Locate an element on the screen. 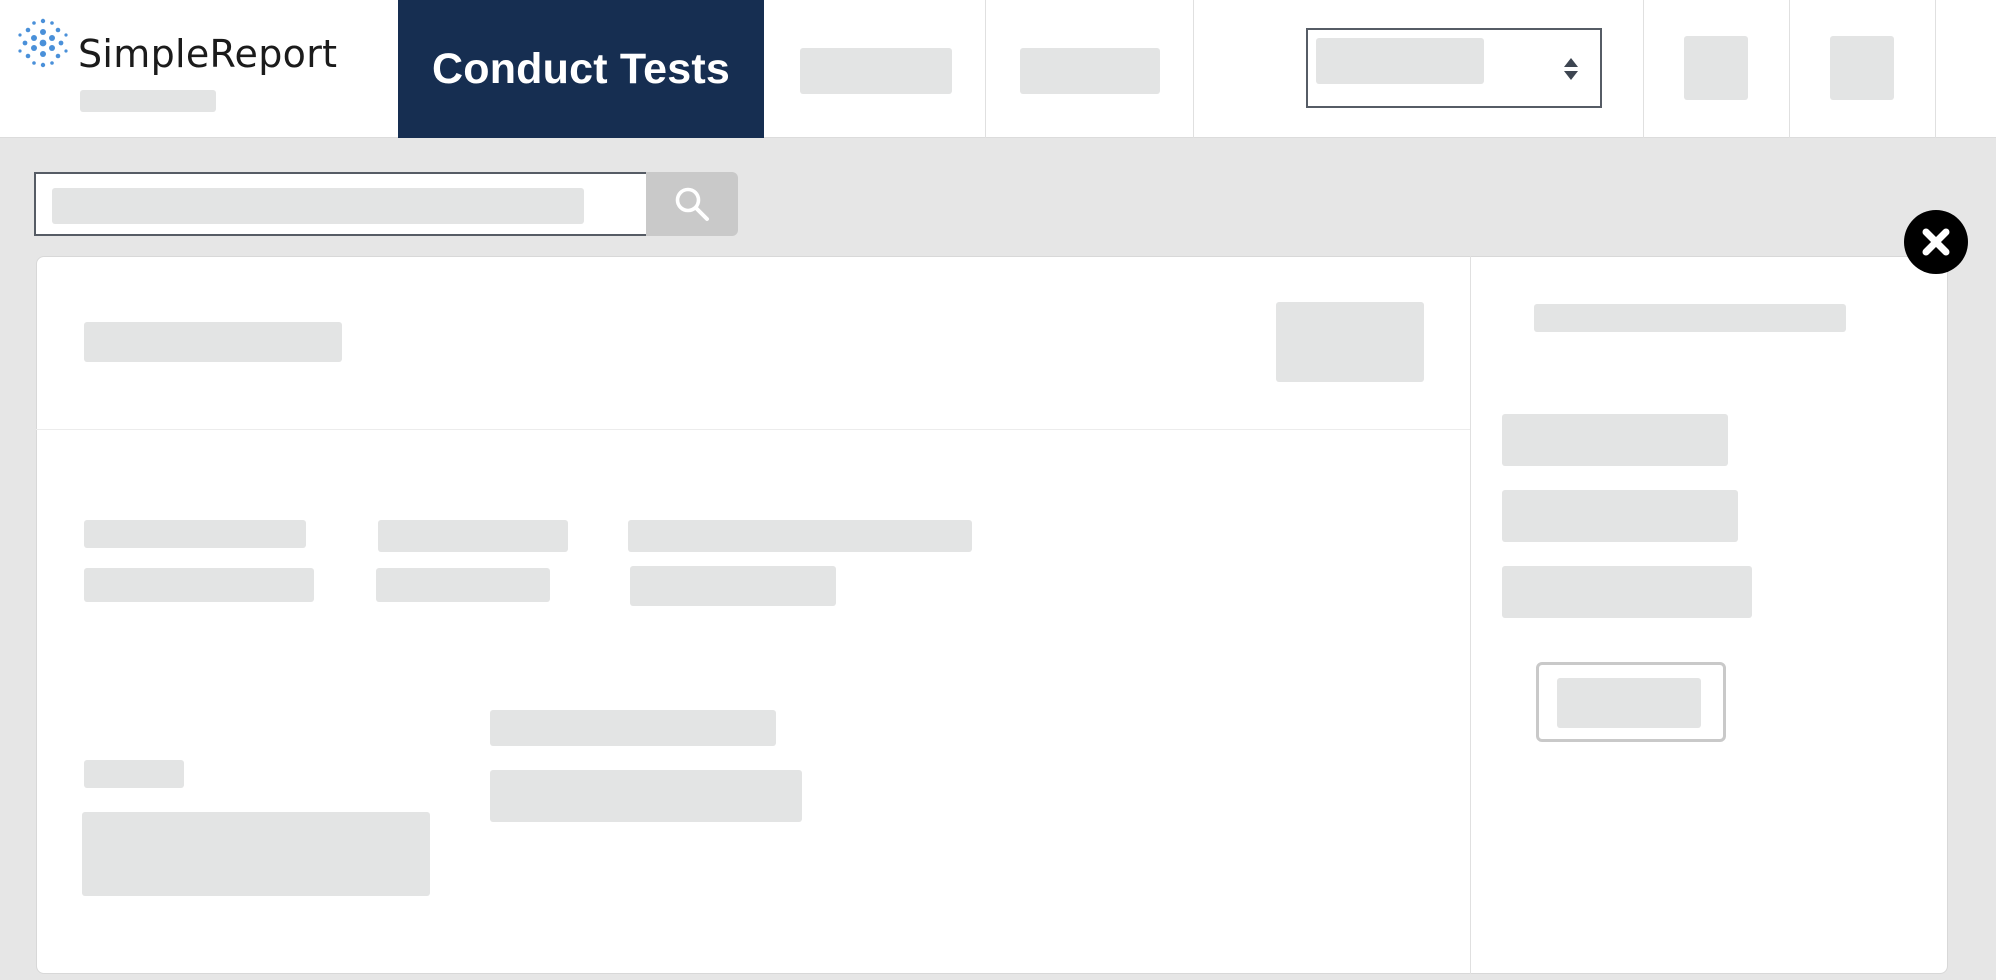  header-action-1-placeholder is located at coordinates (1716, 68).